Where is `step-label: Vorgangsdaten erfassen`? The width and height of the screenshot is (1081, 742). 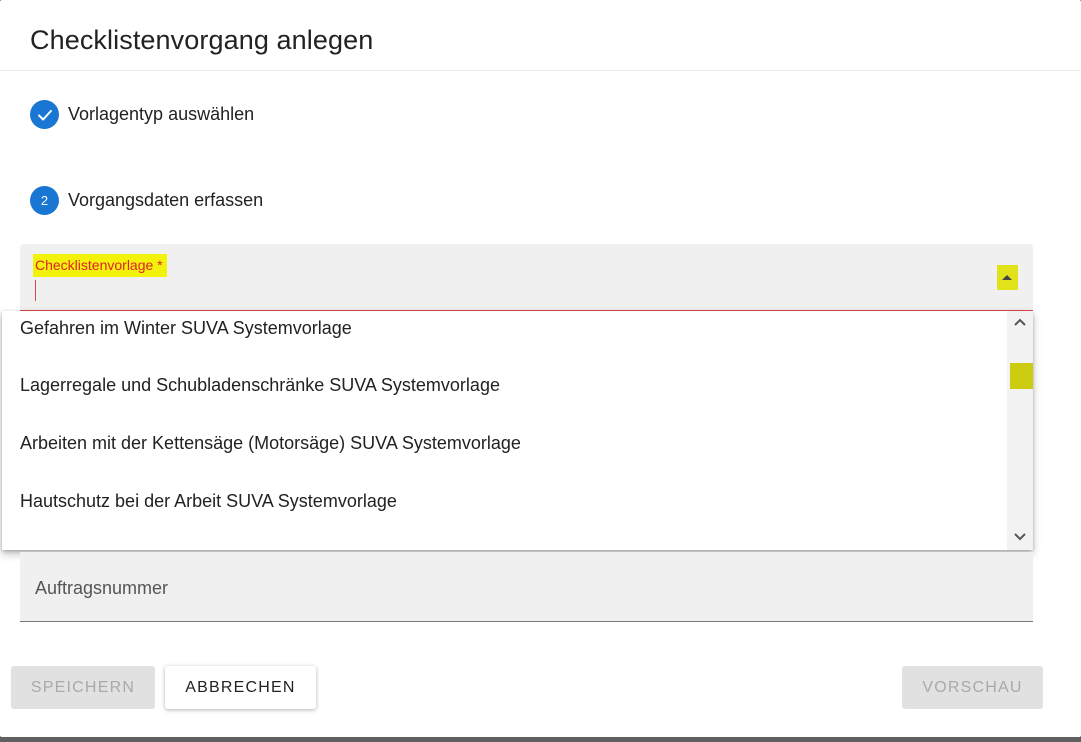 step-label: Vorgangsdaten erfassen is located at coordinates (166, 200).